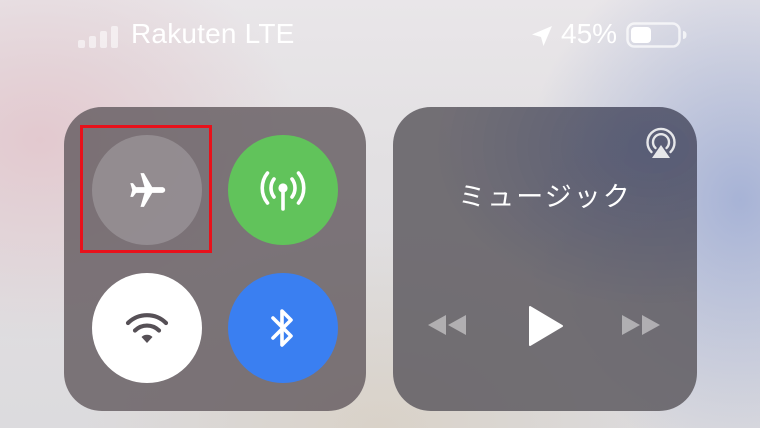 Image resolution: width=760 pixels, height=428 pixels. What do you see at coordinates (589, 33) in the screenshot?
I see `battery-percentage: 45%` at bounding box center [589, 33].